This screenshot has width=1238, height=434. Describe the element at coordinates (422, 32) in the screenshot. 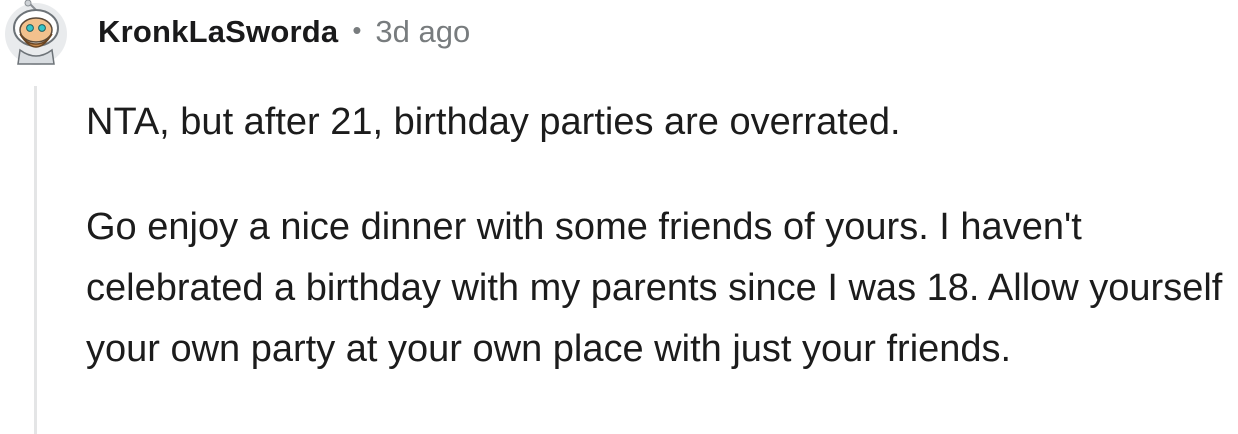

I see `timestamp-link: 3d ago` at that location.